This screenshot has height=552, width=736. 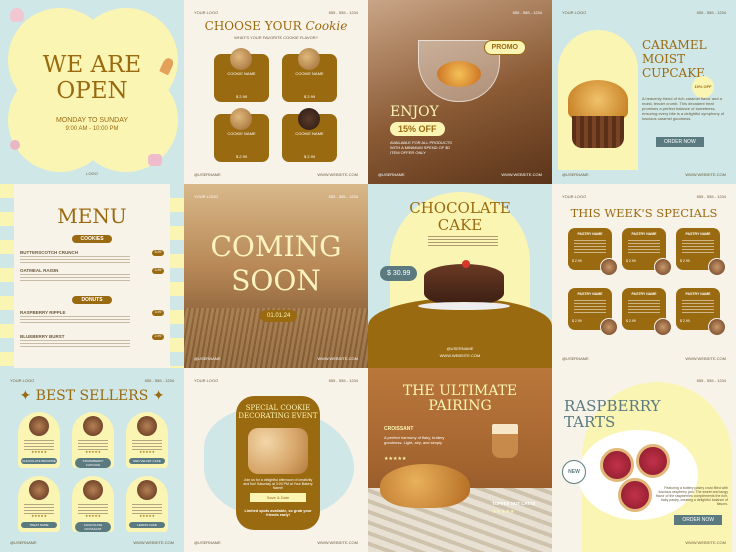 What do you see at coordinates (464, 306) in the screenshot?
I see `cake-plate` at bounding box center [464, 306].